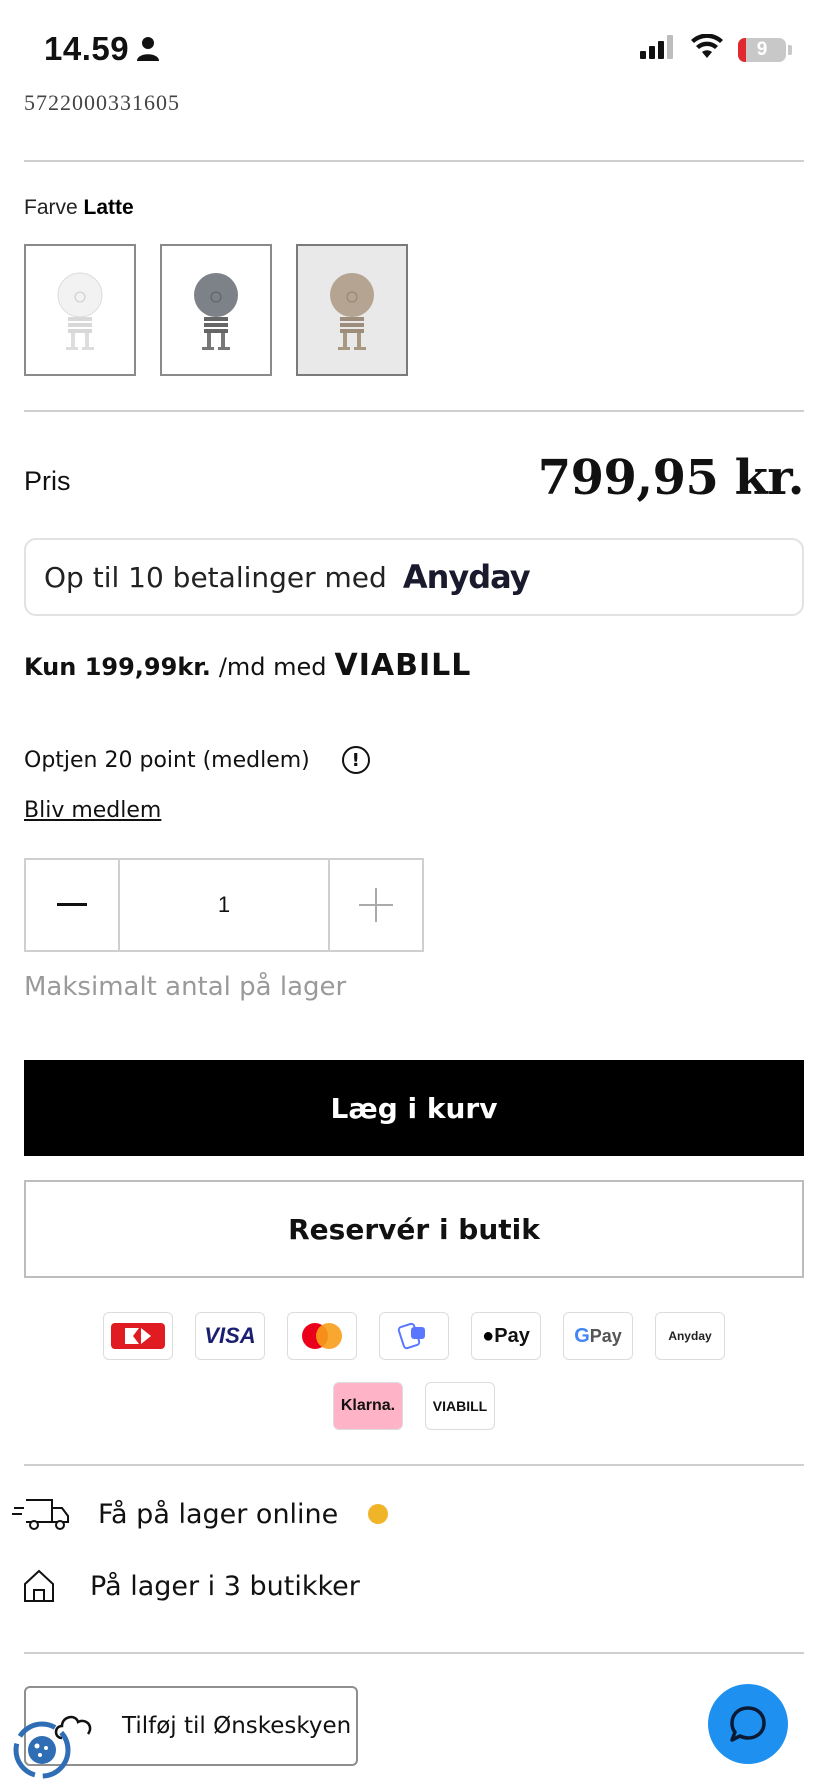 Image resolution: width=828 pixels, height=1792 pixels. What do you see at coordinates (87, 48) in the screenshot?
I see `status-time: 14.59` at bounding box center [87, 48].